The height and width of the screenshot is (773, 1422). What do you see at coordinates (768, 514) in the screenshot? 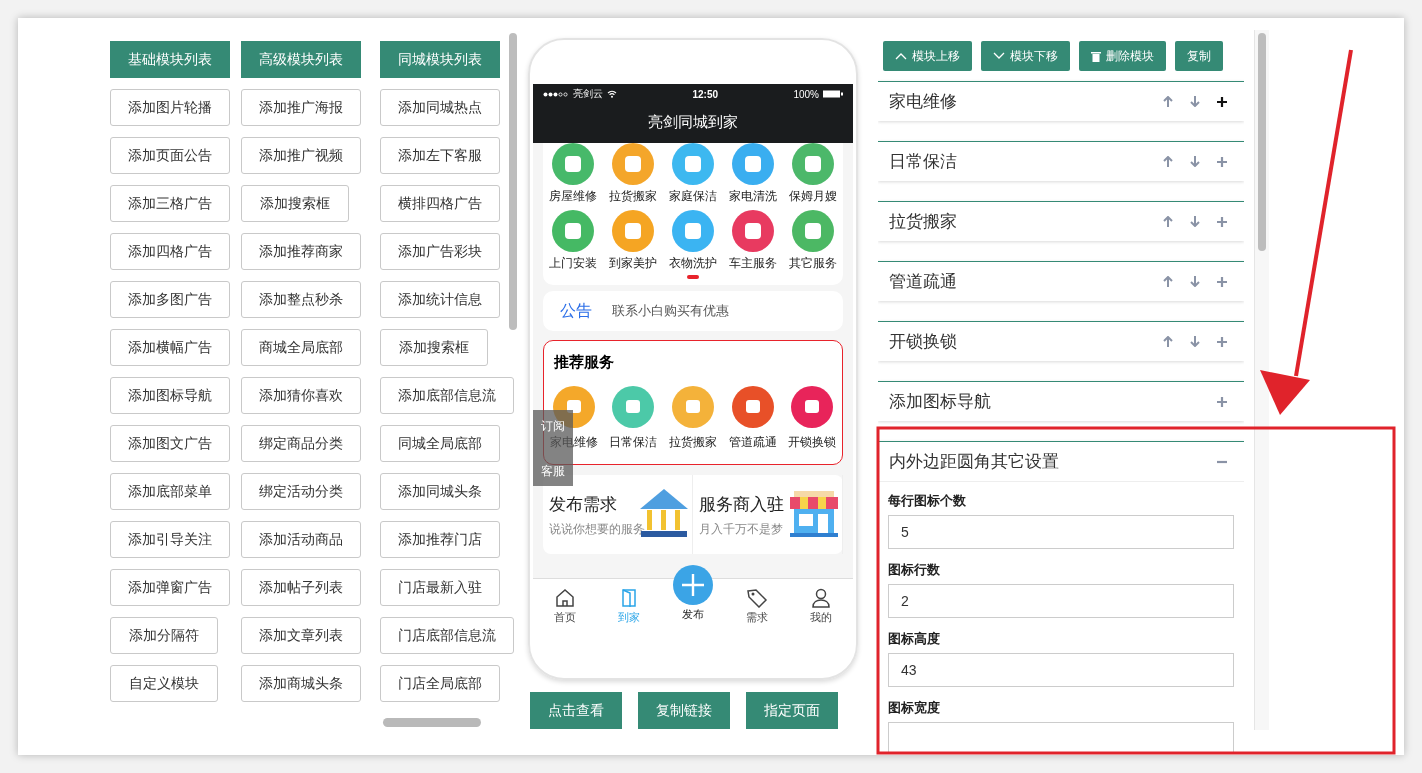
I see `promo-card: 服务商入驻 月入千万不是梦` at bounding box center [768, 514].